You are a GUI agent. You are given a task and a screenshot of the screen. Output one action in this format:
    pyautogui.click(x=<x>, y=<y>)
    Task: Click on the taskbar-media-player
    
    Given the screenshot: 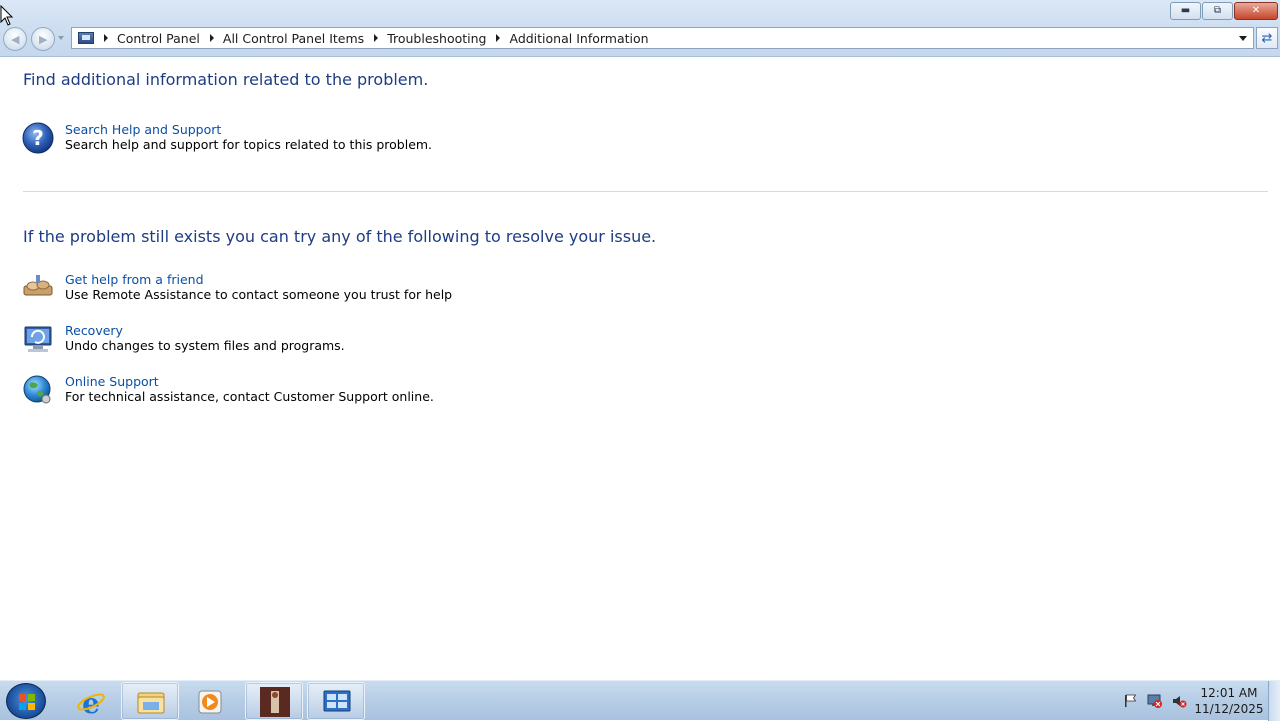 What is the action you would take?
    pyautogui.click(x=210, y=701)
    